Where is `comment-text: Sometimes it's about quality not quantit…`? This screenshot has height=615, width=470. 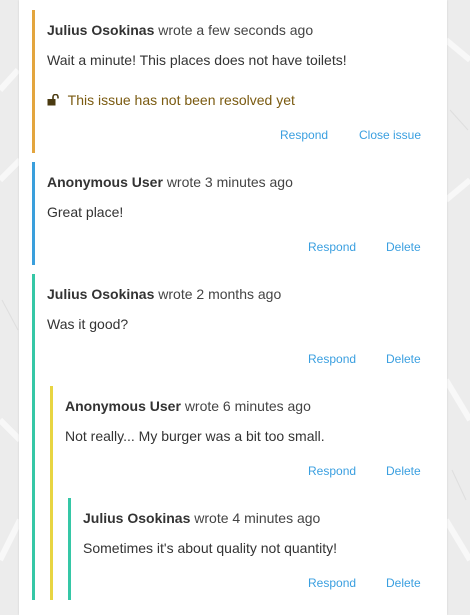
comment-text: Sometimes it's about quality not quantit… is located at coordinates (210, 548).